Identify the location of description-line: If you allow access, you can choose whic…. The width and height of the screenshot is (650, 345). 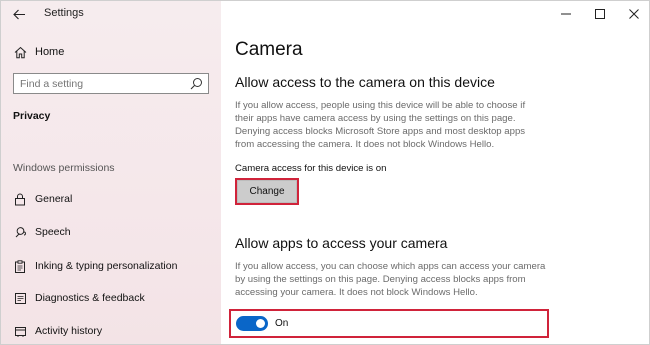
(390, 266).